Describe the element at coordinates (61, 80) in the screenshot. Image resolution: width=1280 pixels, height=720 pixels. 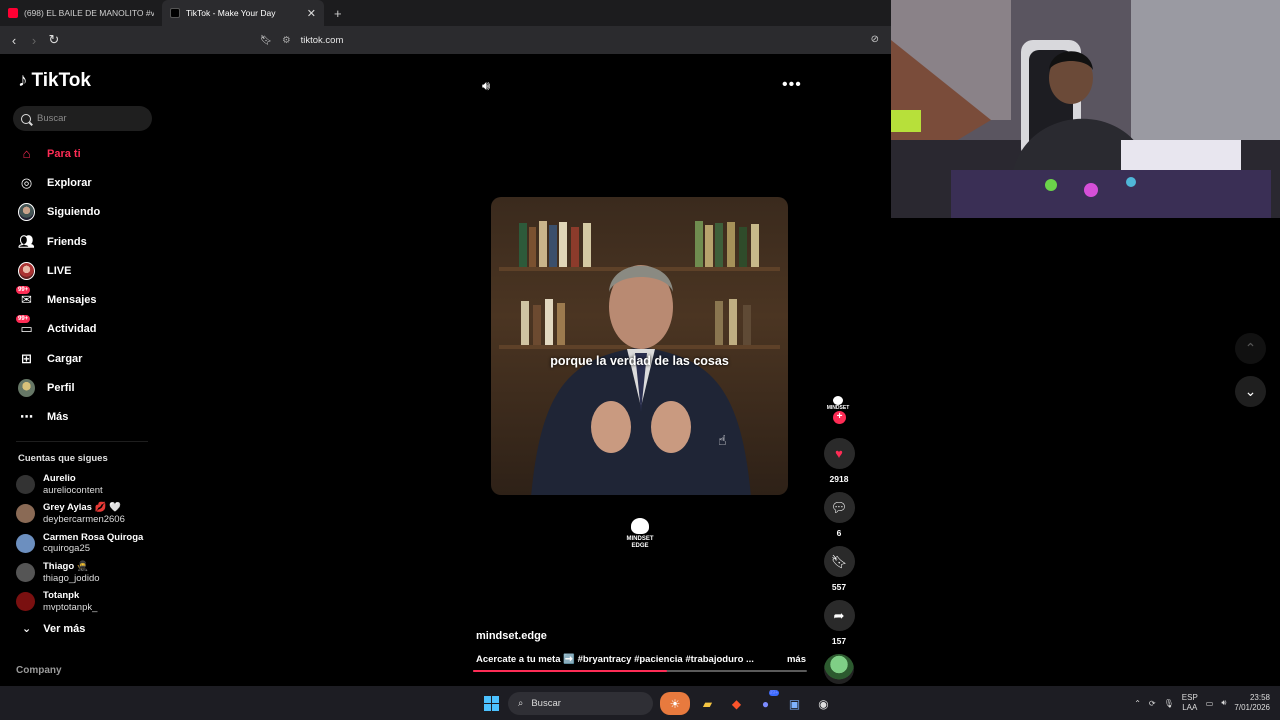
I see `brand-name: TikTok` at that location.